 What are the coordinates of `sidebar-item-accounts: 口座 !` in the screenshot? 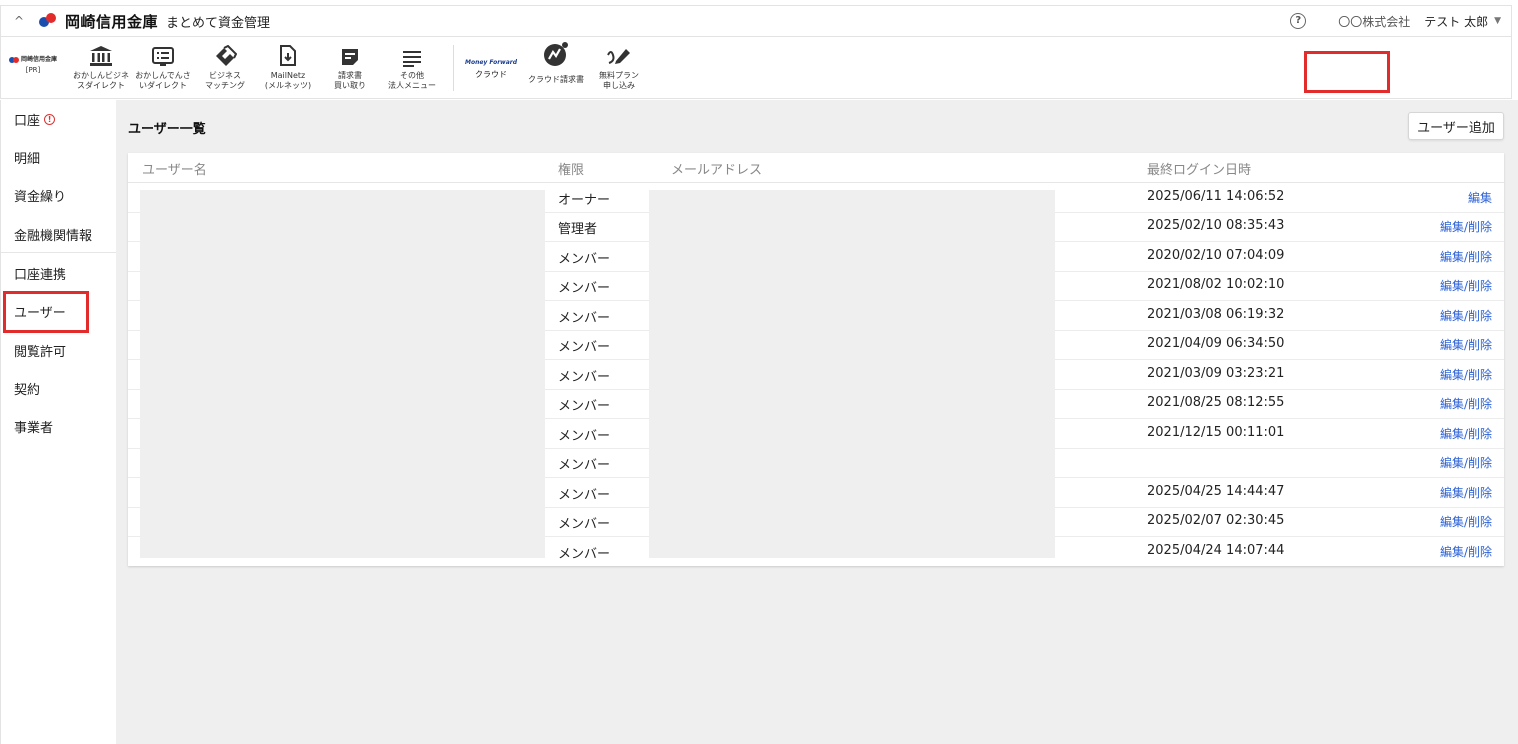 It's located at (35, 119).